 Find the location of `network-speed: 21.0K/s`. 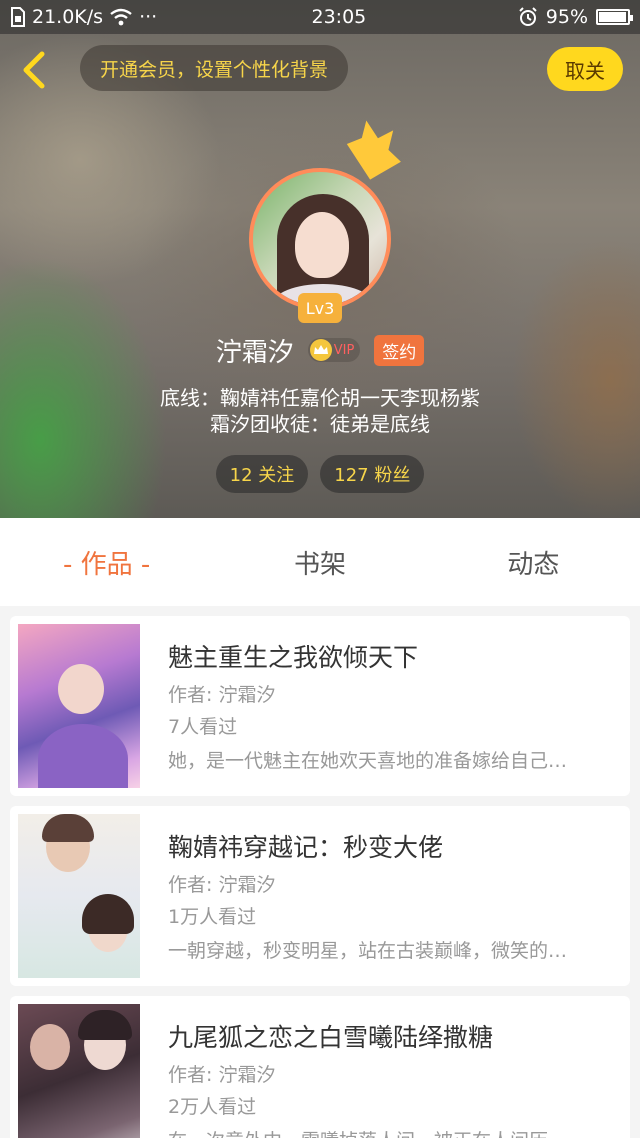

network-speed: 21.0K/s is located at coordinates (68, 17).